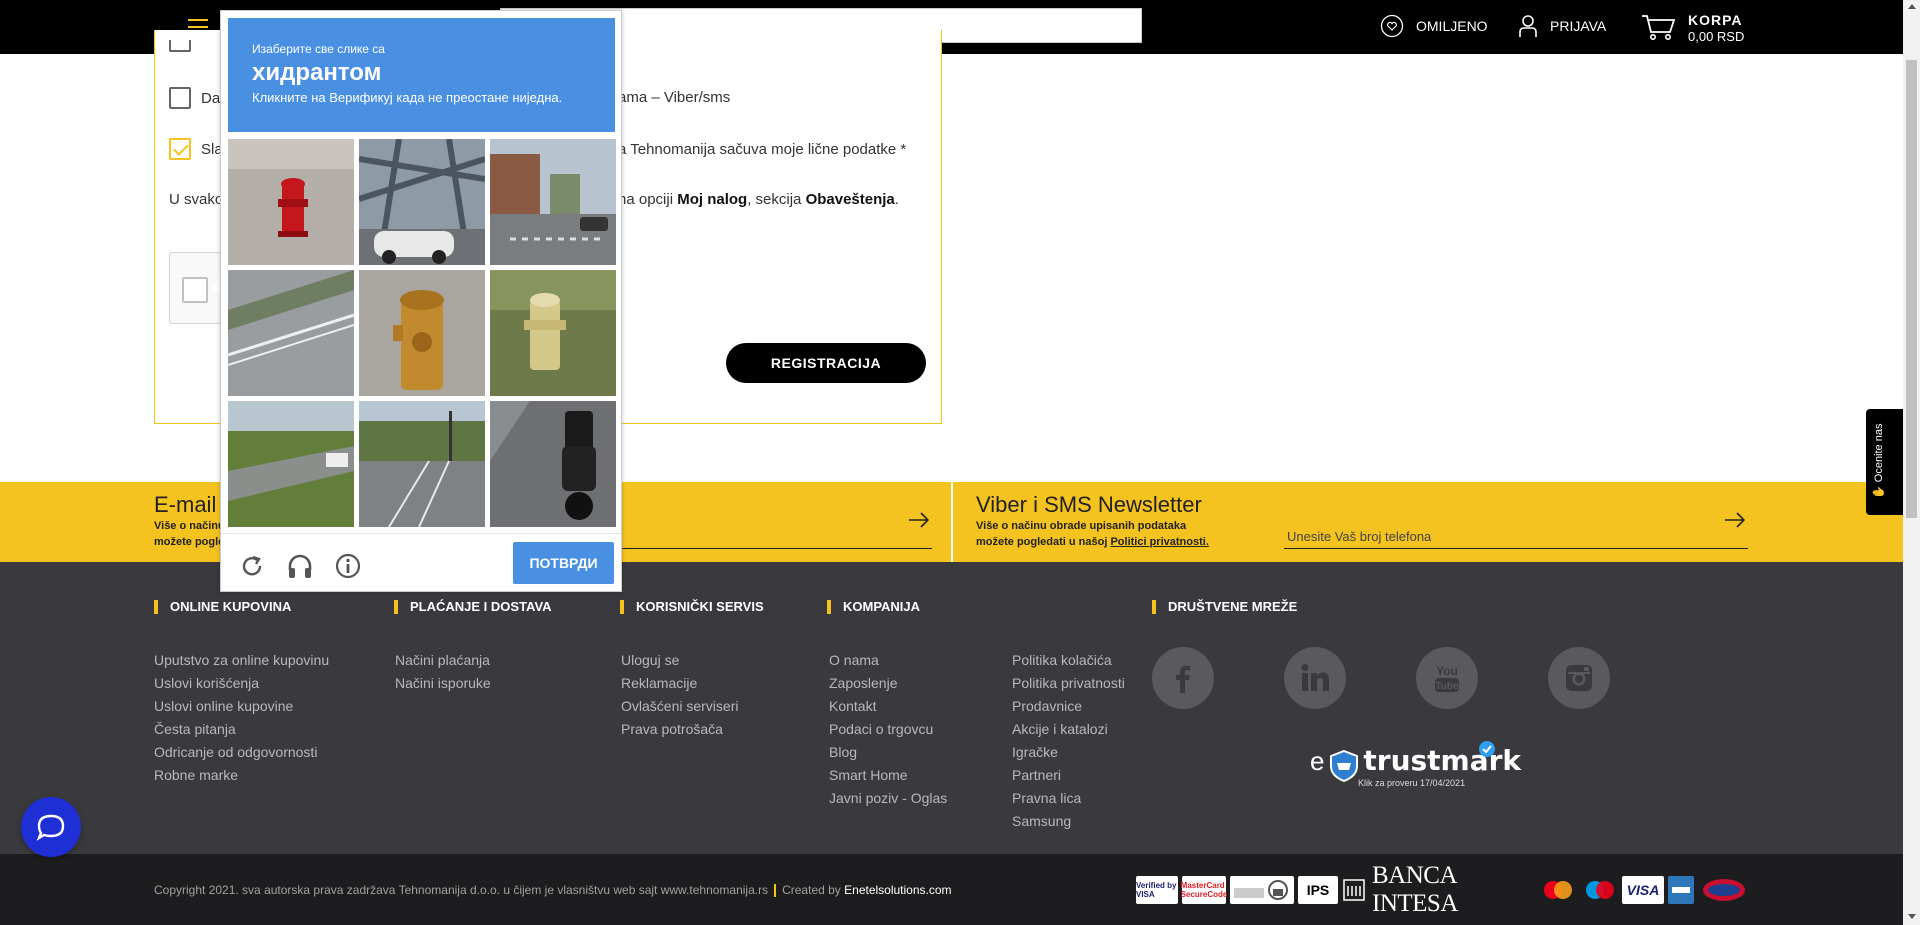 This screenshot has height=925, width=1920. Describe the element at coordinates (473, 607) in the screenshot. I see `footer-heading-payment: PLAĆANJE I DOSTAVA` at that location.